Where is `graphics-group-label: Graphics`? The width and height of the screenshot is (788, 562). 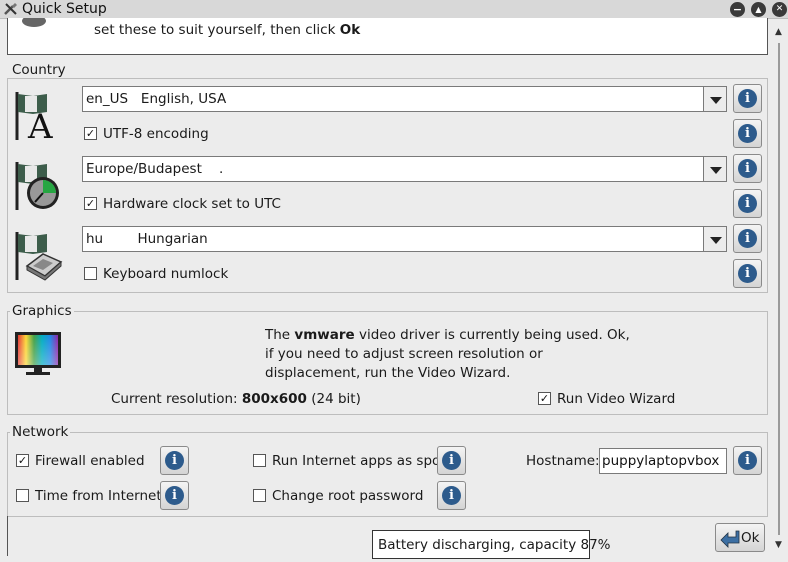
graphics-group-label: Graphics is located at coordinates (42, 311).